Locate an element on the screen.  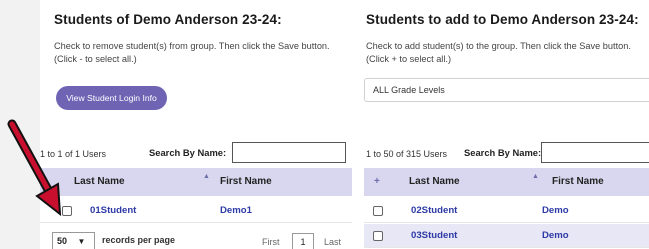
select-all-plus: + is located at coordinates (377, 181).